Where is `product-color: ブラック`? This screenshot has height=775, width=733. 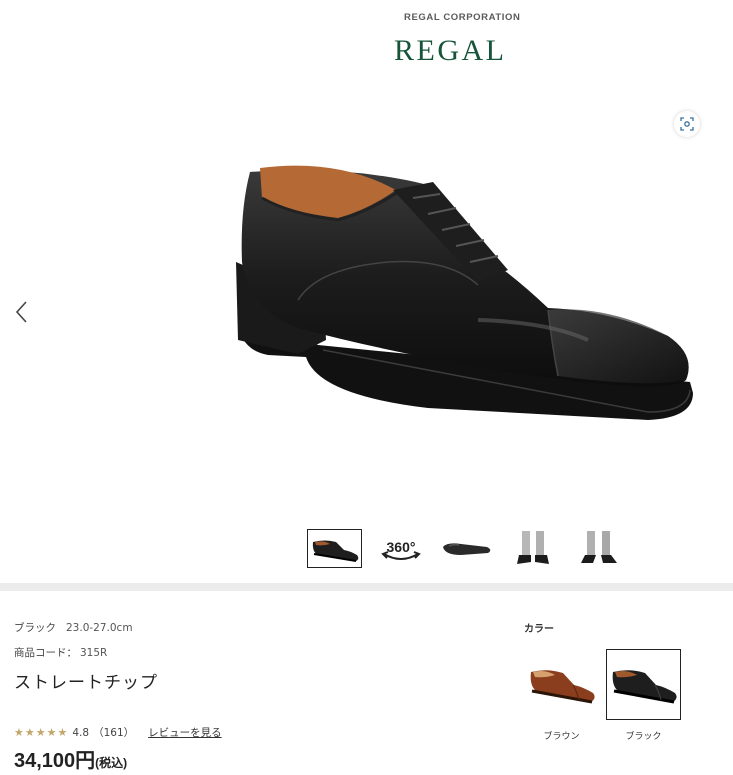 product-color: ブラック is located at coordinates (35, 628).